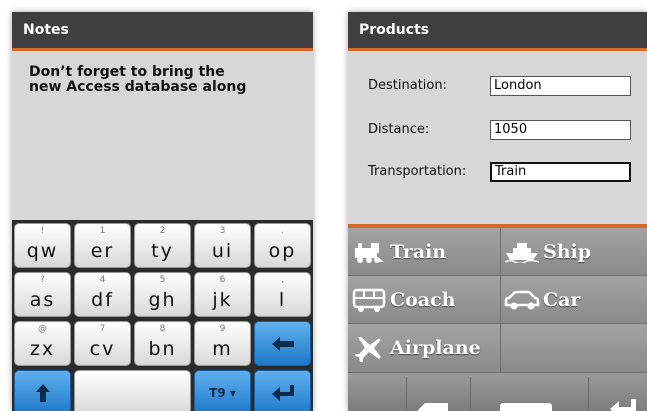 The height and width of the screenshot is (411, 647). Describe the element at coordinates (162, 251) in the screenshot. I see `key-letters: ty` at that location.